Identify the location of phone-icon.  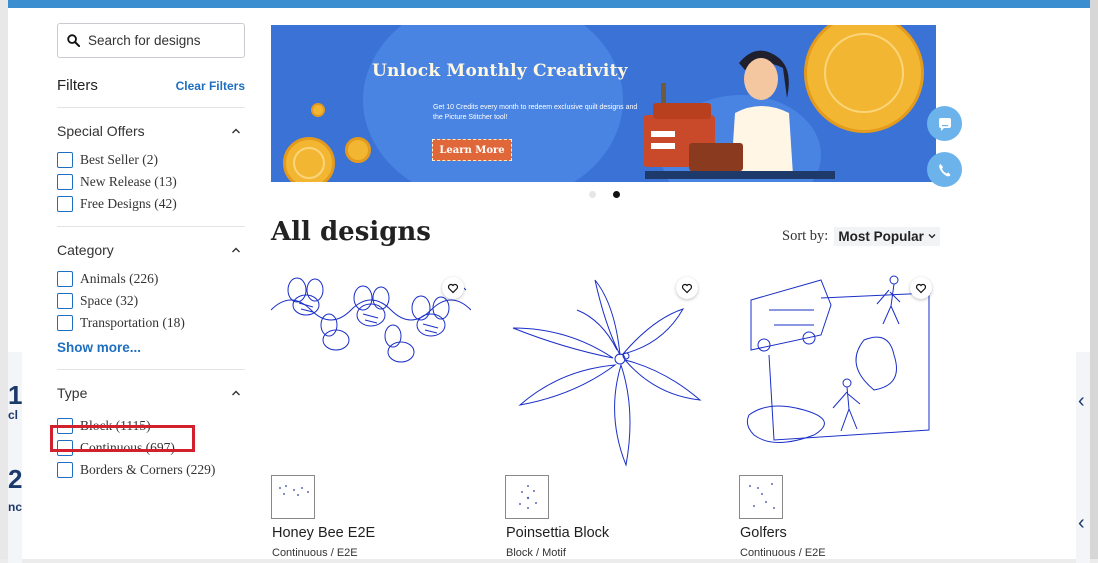
(944, 169).